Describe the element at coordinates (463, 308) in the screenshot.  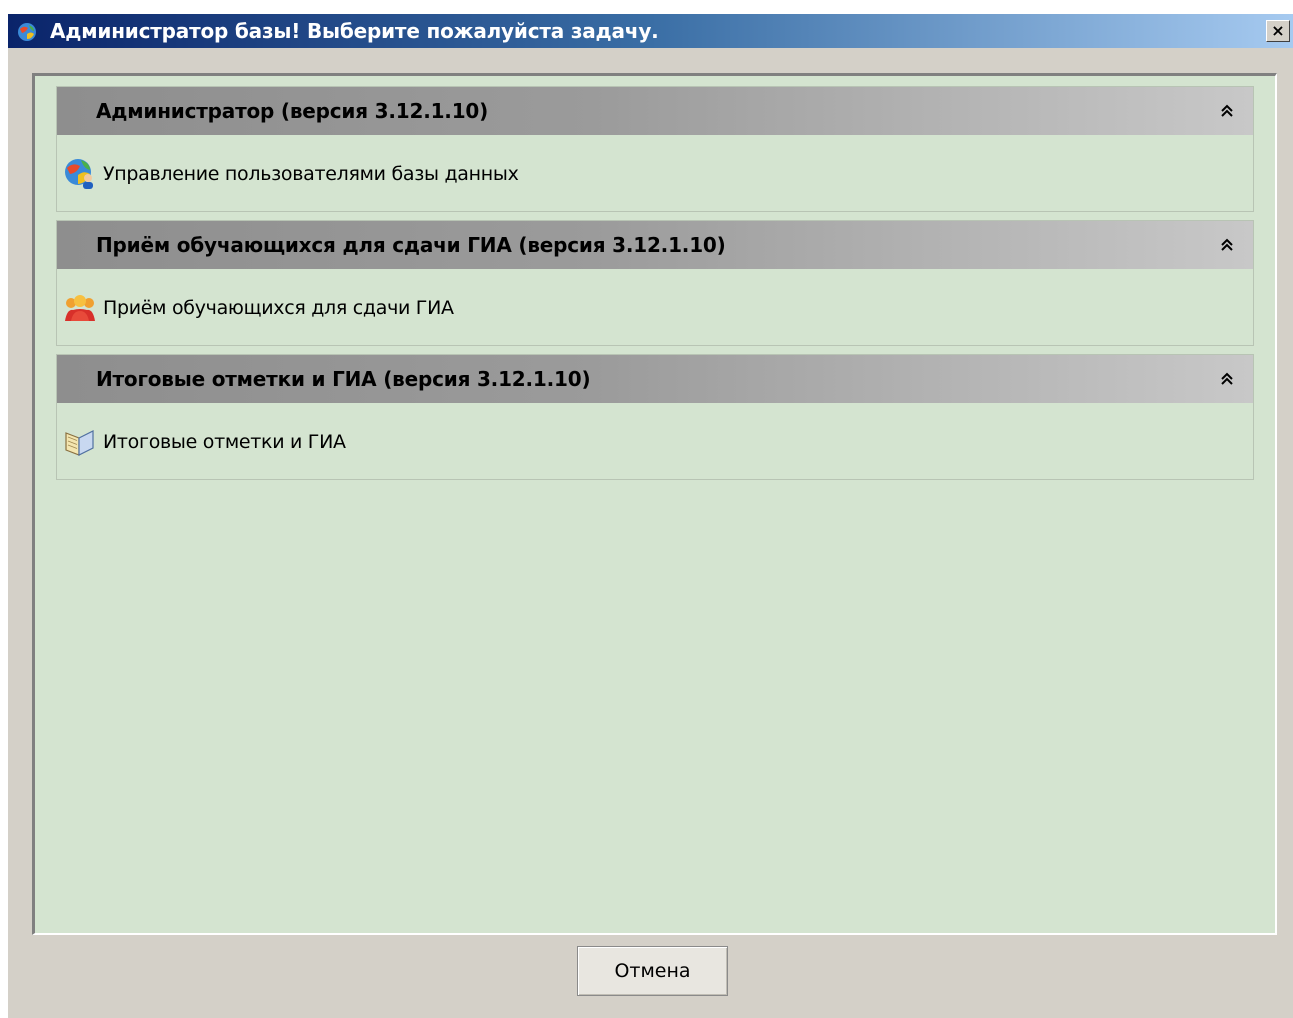
I see `task-item-gia-admission: Приём обучающихся для сдачи ГИА` at that location.